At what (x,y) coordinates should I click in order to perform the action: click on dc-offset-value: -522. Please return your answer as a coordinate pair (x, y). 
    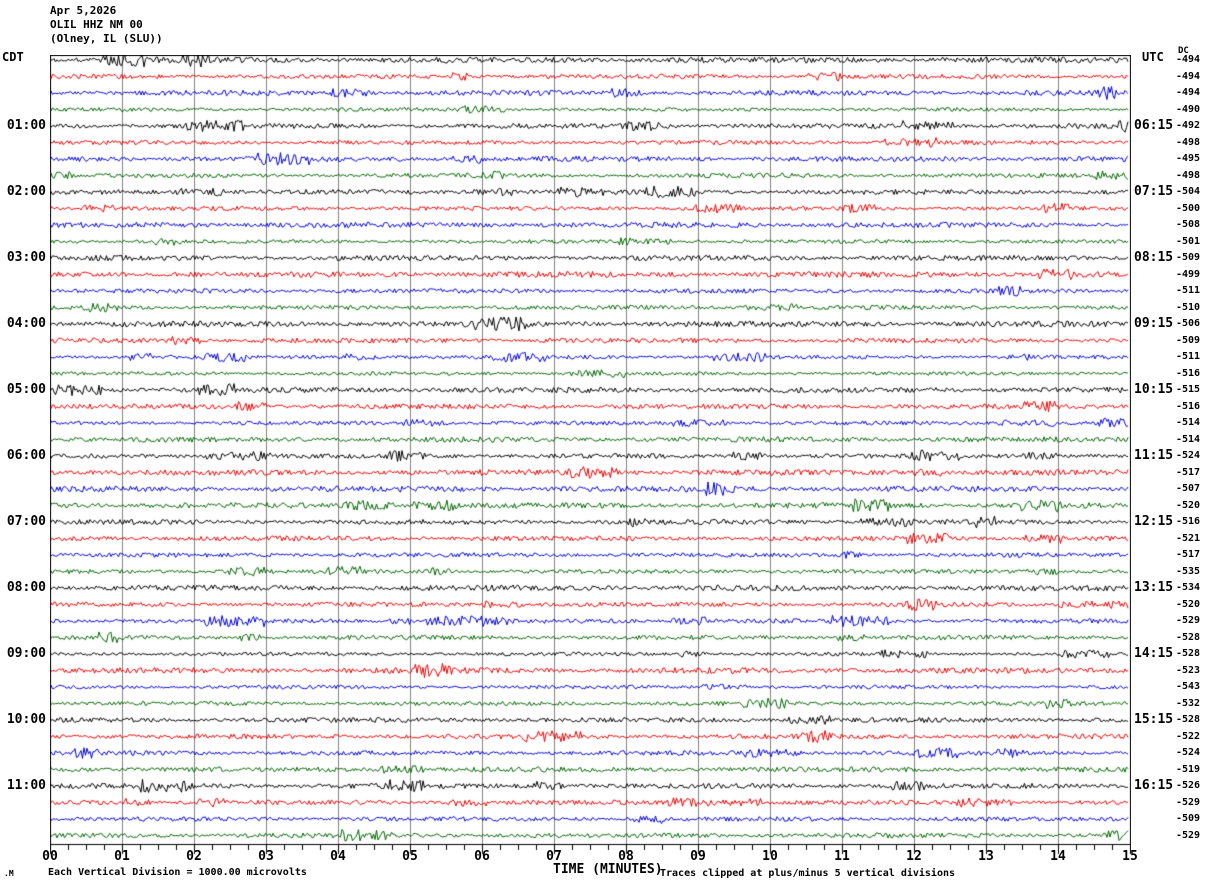
    Looking at the image, I should click on (1188, 736).